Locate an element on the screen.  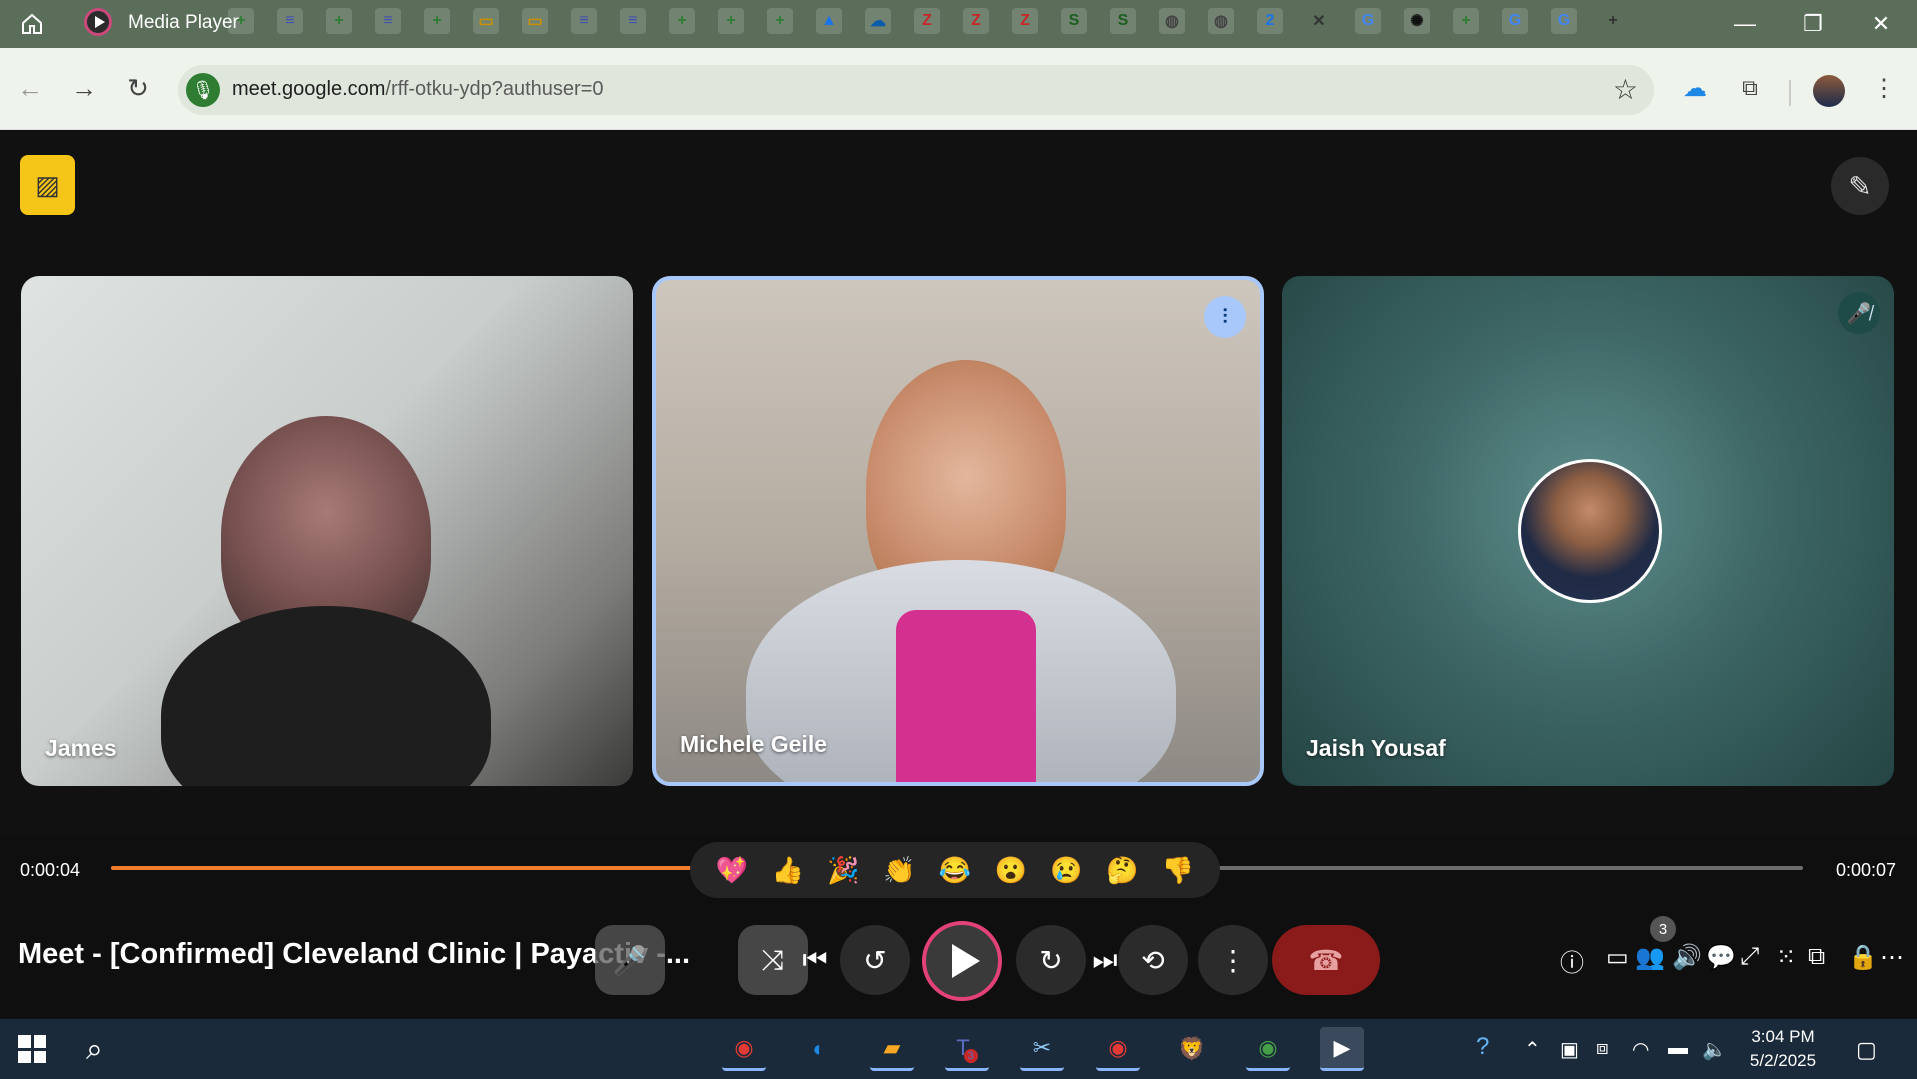
help-icon: ? is located at coordinates (1482, 1047).